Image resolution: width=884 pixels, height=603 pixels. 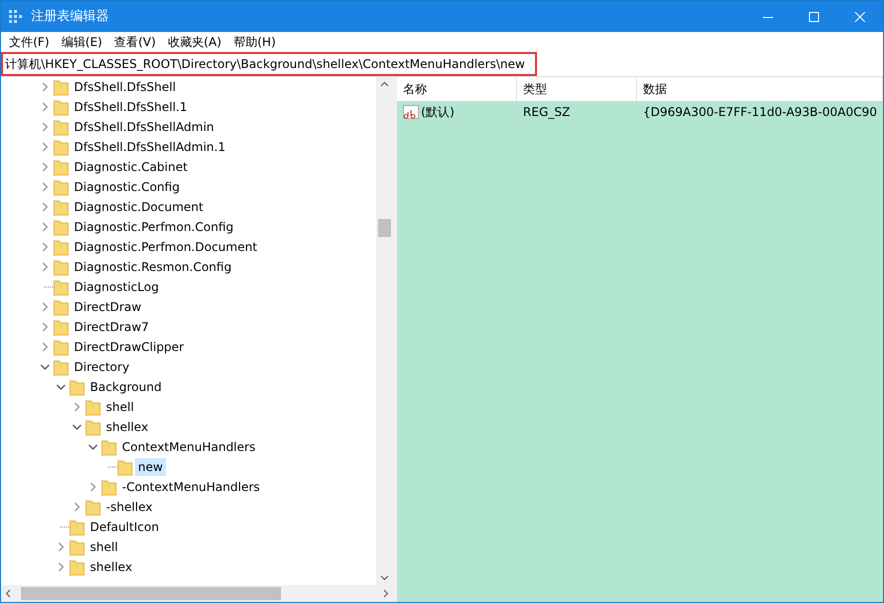 I want to click on tree-item: DirectDraw7, so click(x=111, y=327).